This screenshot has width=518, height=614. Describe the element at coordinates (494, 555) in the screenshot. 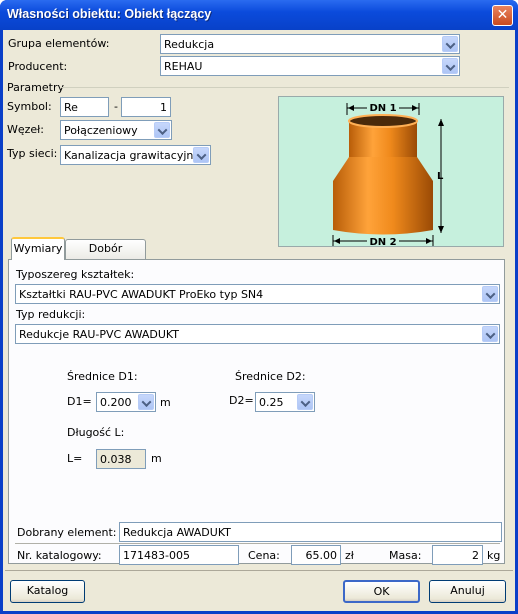

I see `mass-unit: kg` at that location.